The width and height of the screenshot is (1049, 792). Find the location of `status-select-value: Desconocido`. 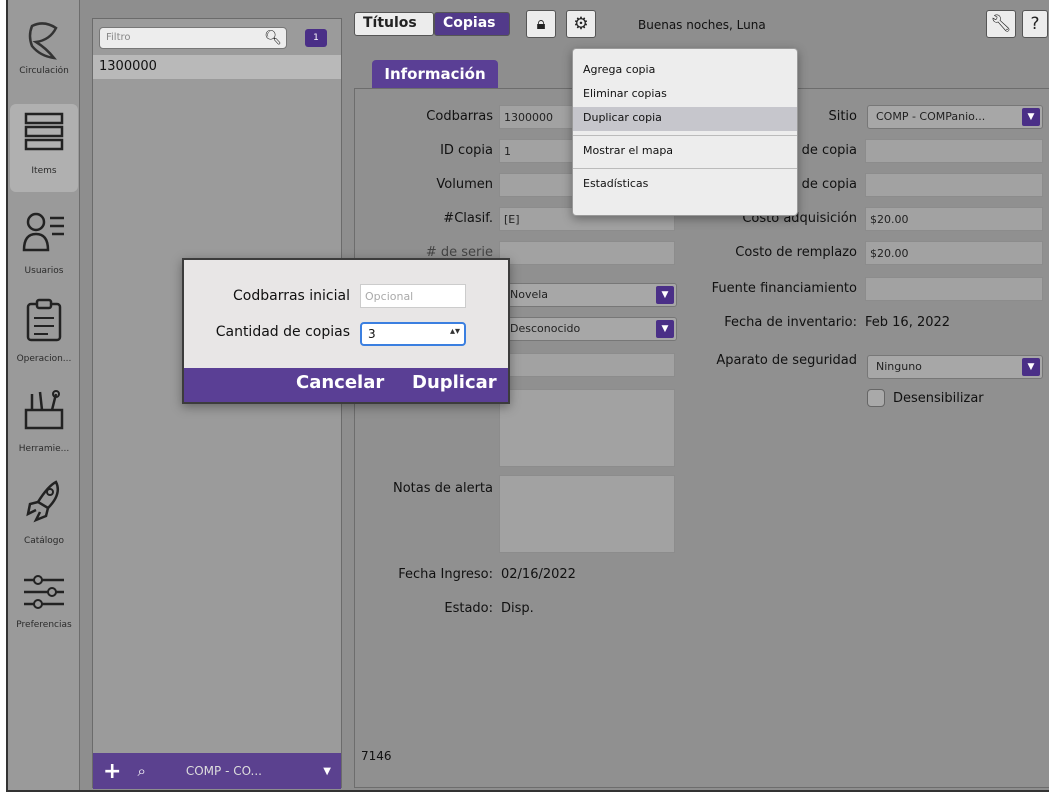

status-select-value: Desconocido is located at coordinates (545, 328).